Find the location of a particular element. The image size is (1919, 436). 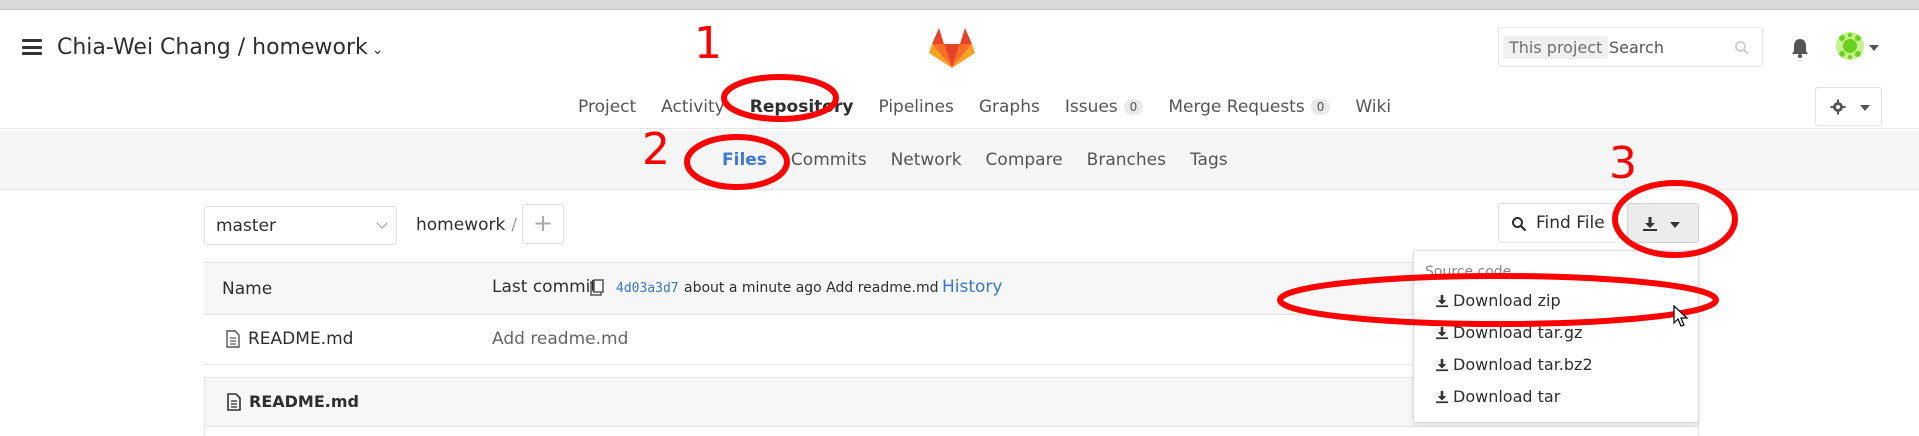

download-tar-item: Download tar is located at coordinates (1556, 398).